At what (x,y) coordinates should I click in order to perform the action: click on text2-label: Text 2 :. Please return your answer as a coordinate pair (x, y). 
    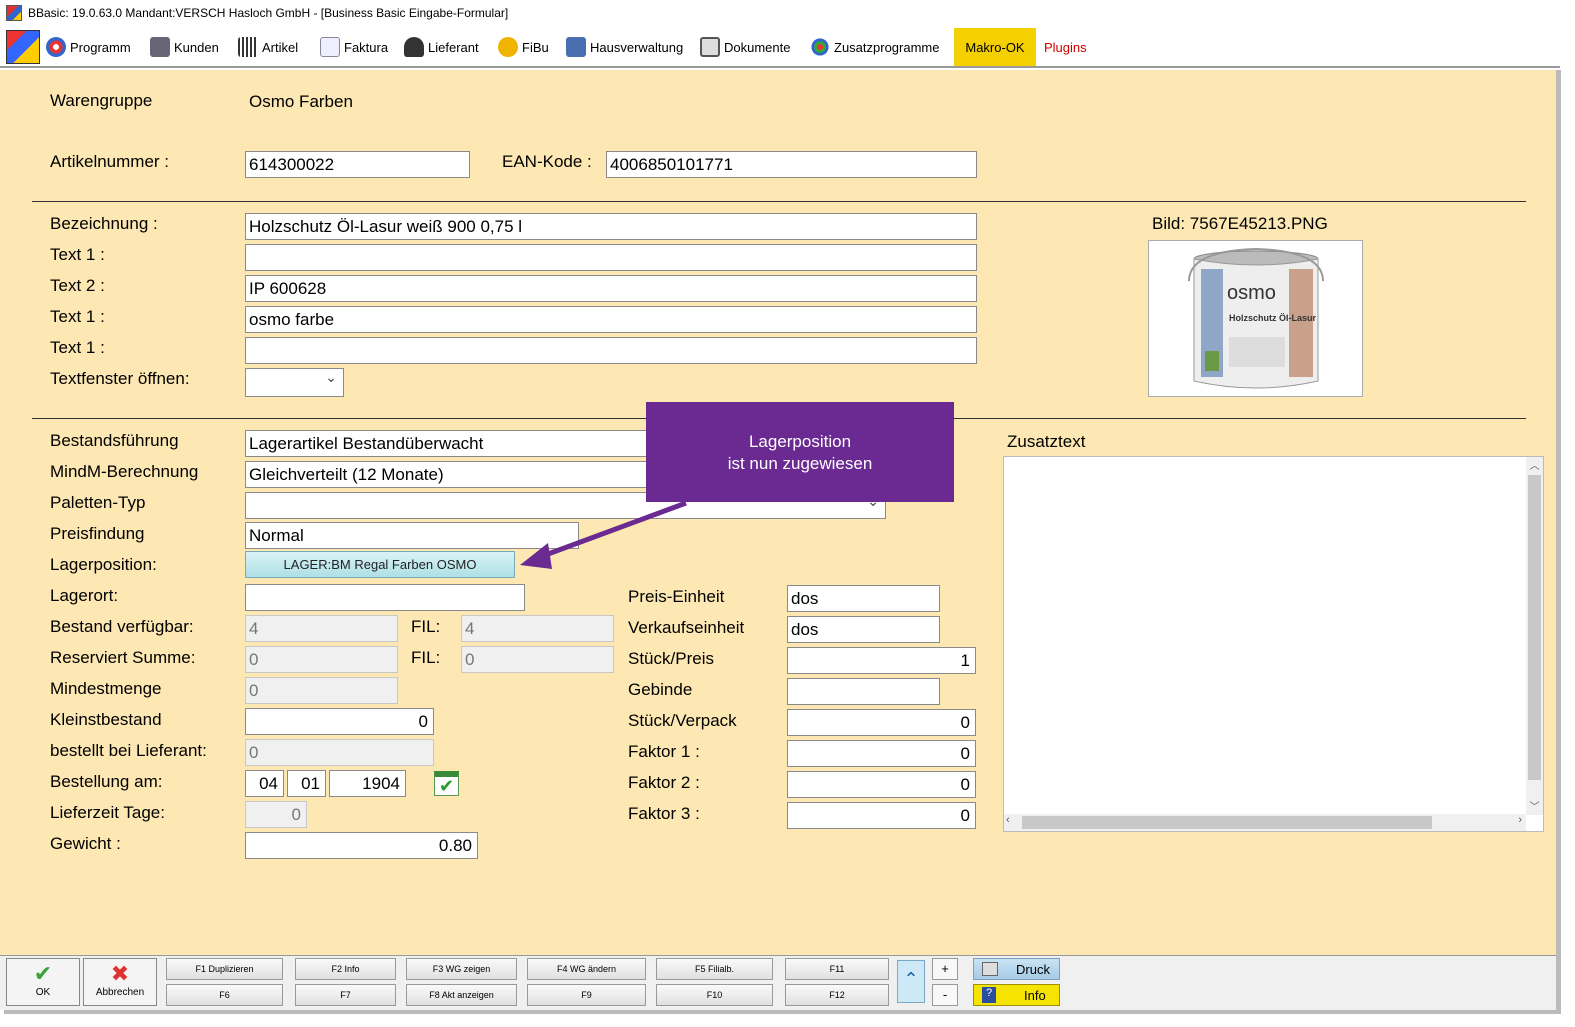
    Looking at the image, I should click on (77, 285).